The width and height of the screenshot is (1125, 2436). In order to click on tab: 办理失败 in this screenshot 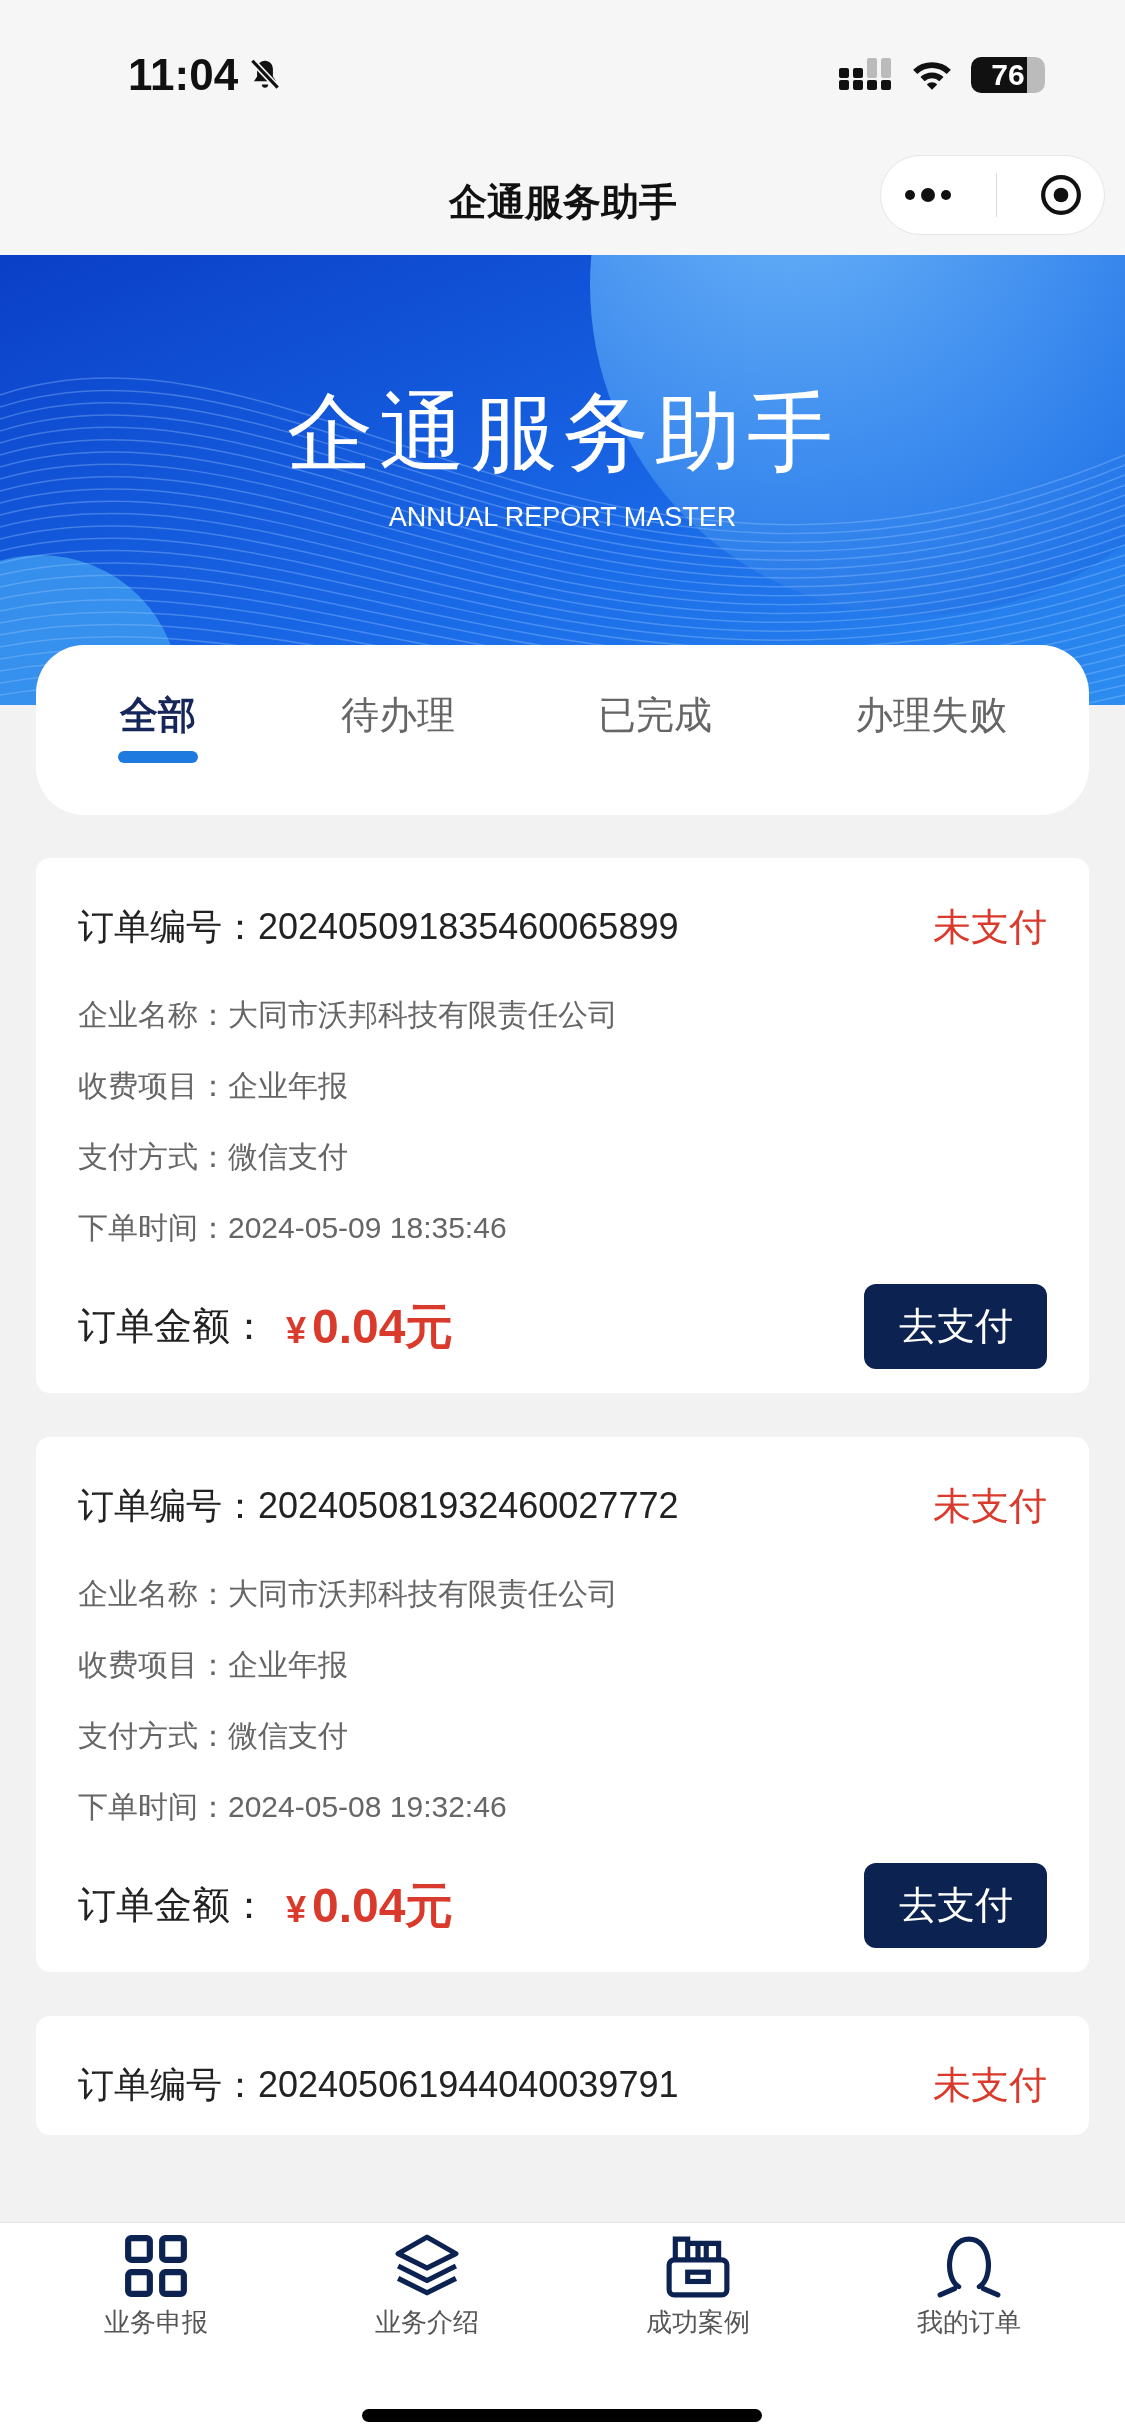, I will do `click(931, 730)`.